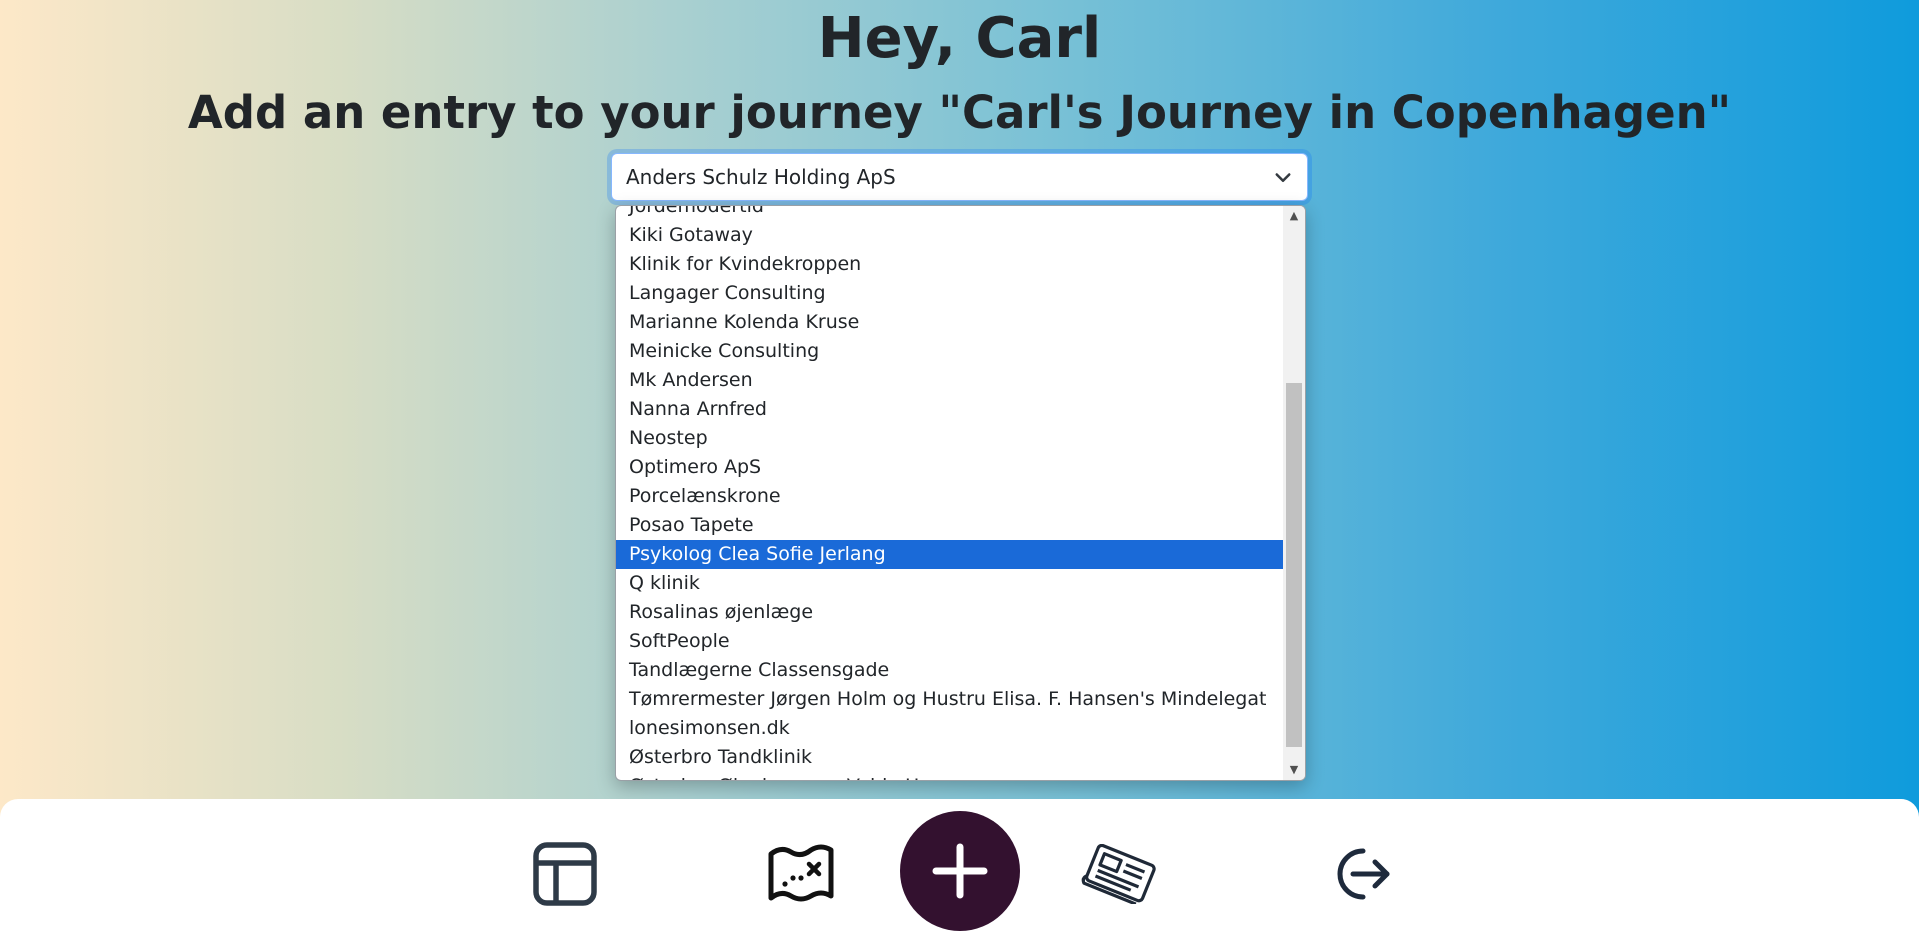  Describe the element at coordinates (949, 438) in the screenshot. I see `select-option: Neostep` at that location.